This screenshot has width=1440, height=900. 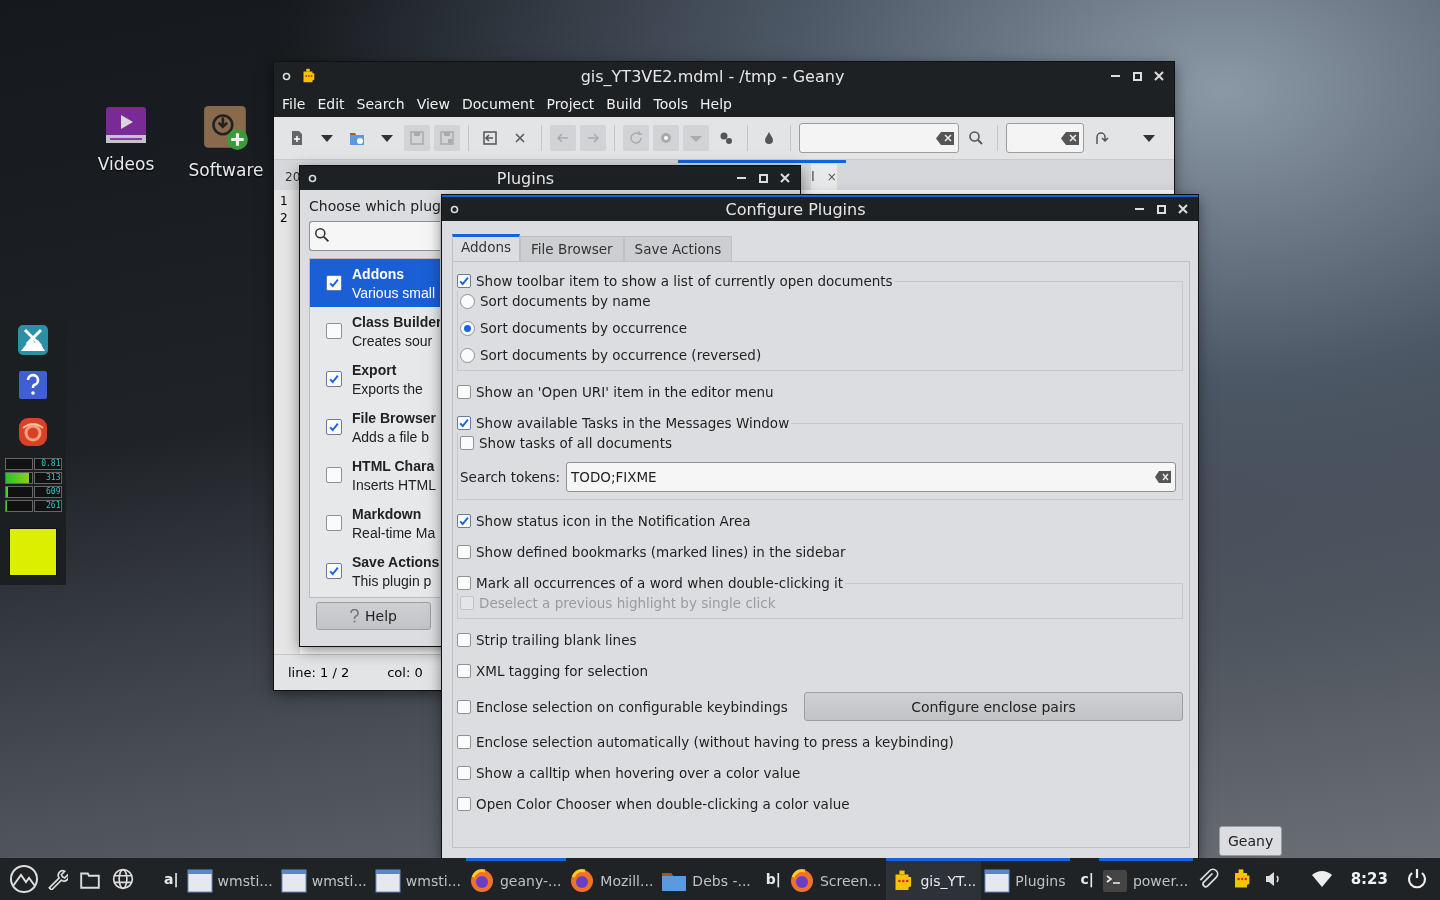 What do you see at coordinates (33, 386) in the screenshot?
I see `help-icon` at bounding box center [33, 386].